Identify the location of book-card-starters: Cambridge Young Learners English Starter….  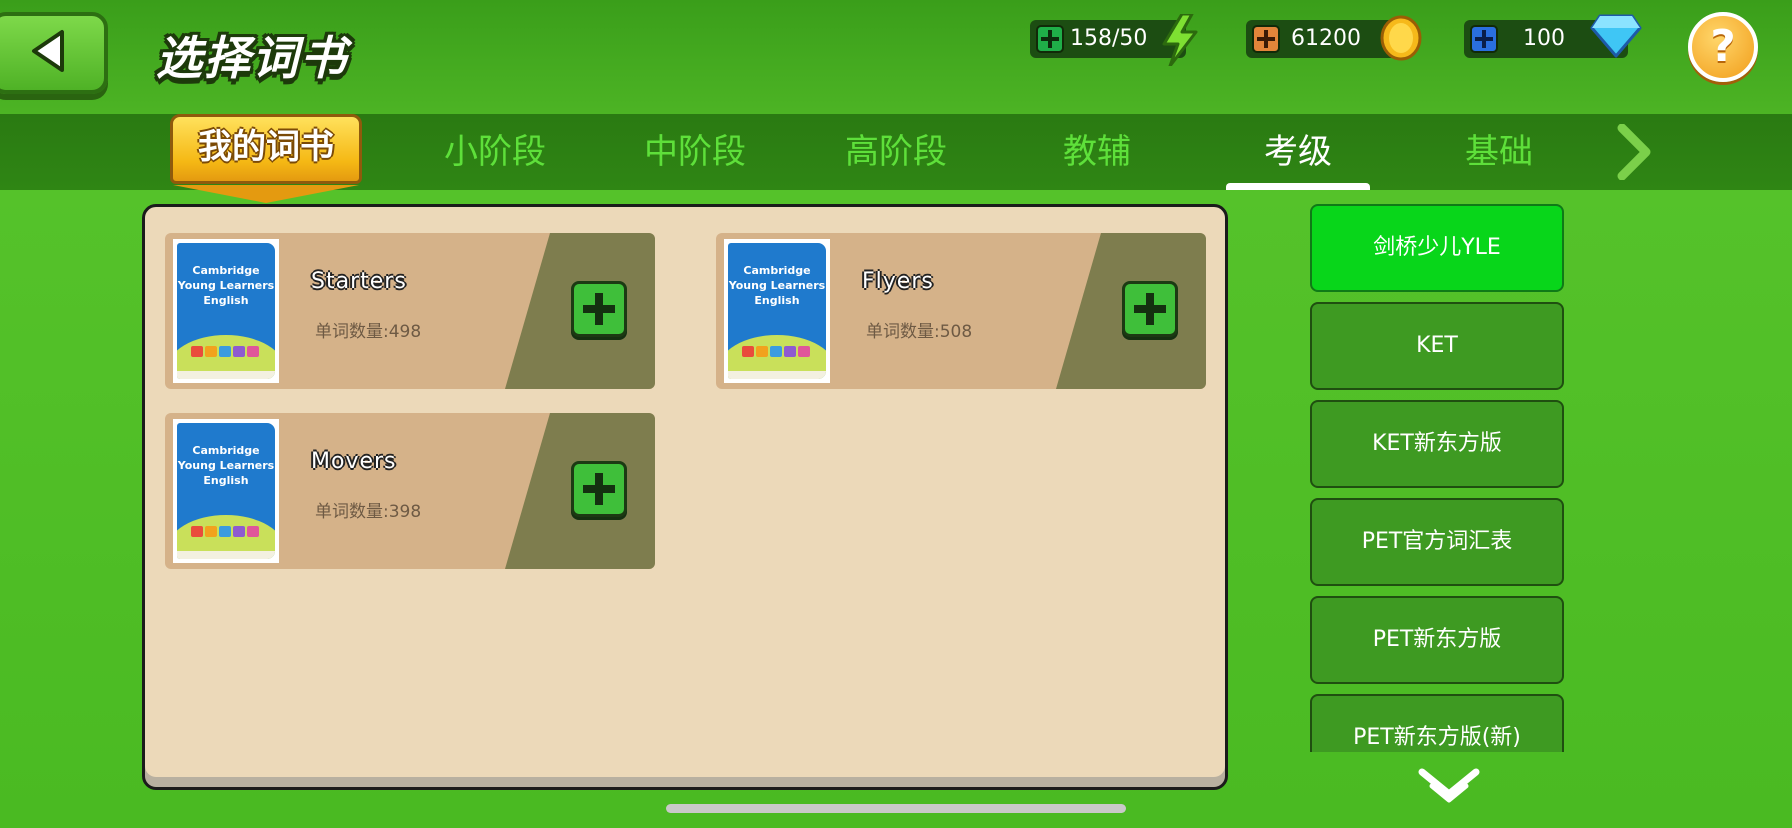
(410, 311).